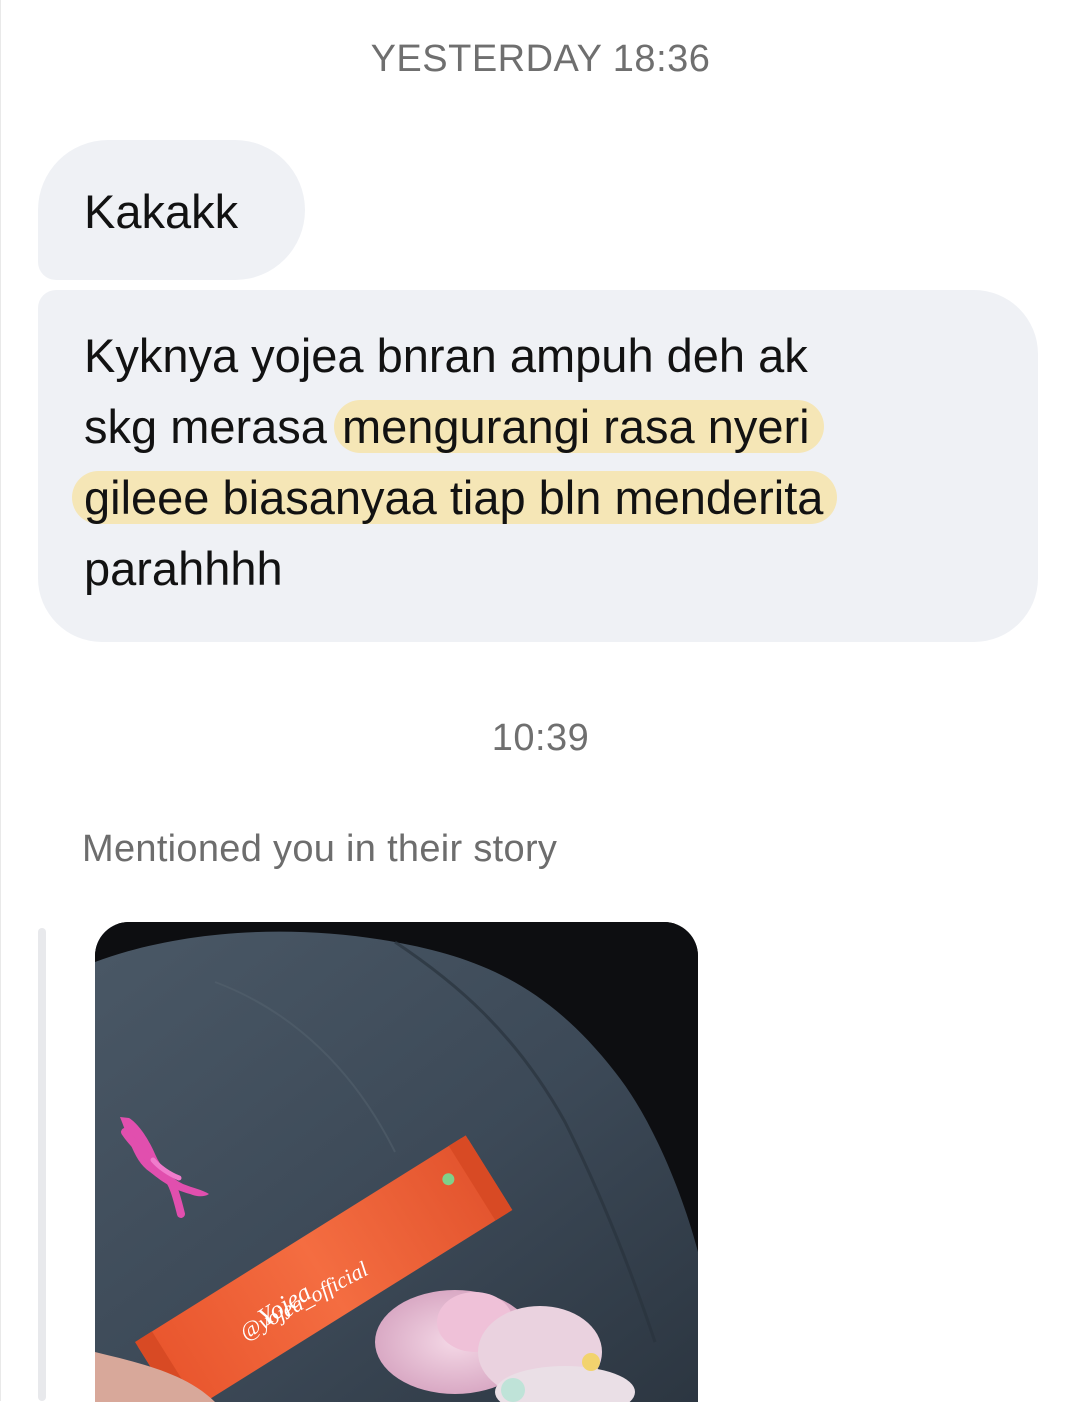  What do you see at coordinates (540, 59) in the screenshot?
I see `timestamp-divider: YESTERDAY 18:36` at bounding box center [540, 59].